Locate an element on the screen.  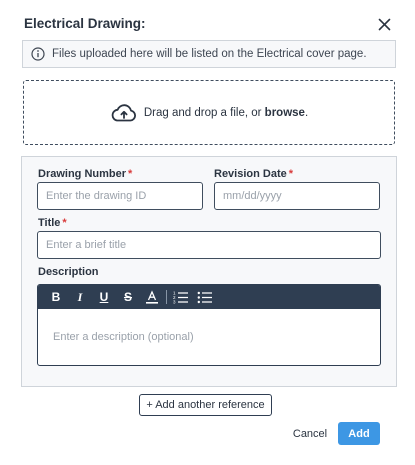
revision-date-label: Revision Date * is located at coordinates (253, 174).